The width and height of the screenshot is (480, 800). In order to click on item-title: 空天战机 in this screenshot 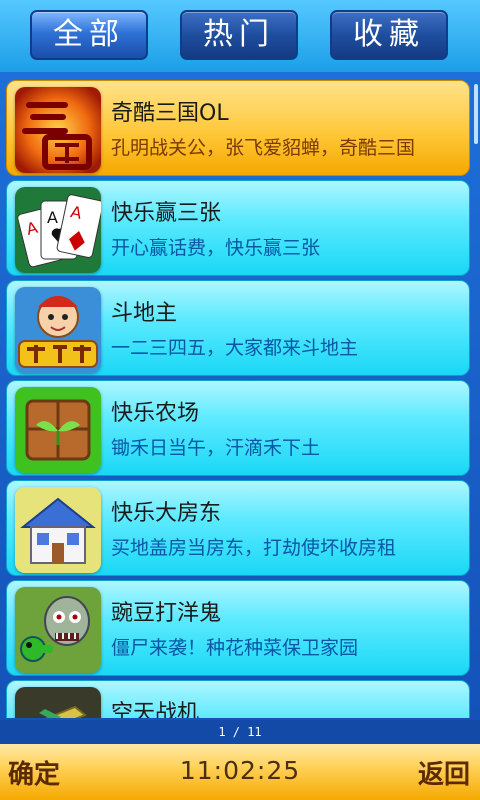, I will do `click(155, 709)`.